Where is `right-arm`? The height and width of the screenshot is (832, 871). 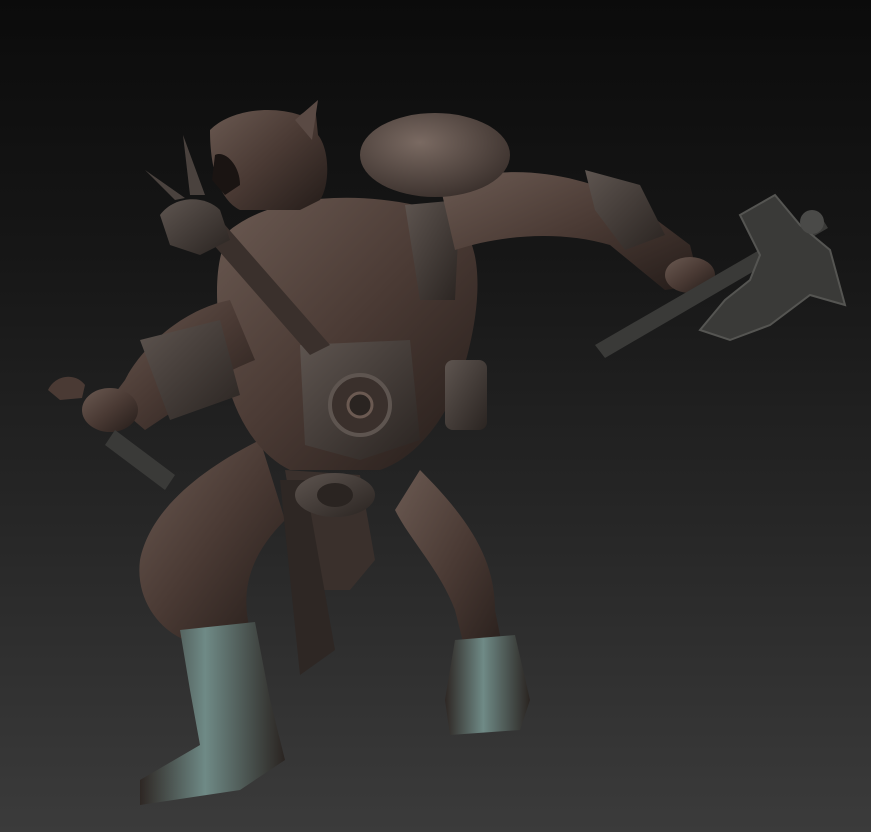 right-arm is located at coordinates (577, 231).